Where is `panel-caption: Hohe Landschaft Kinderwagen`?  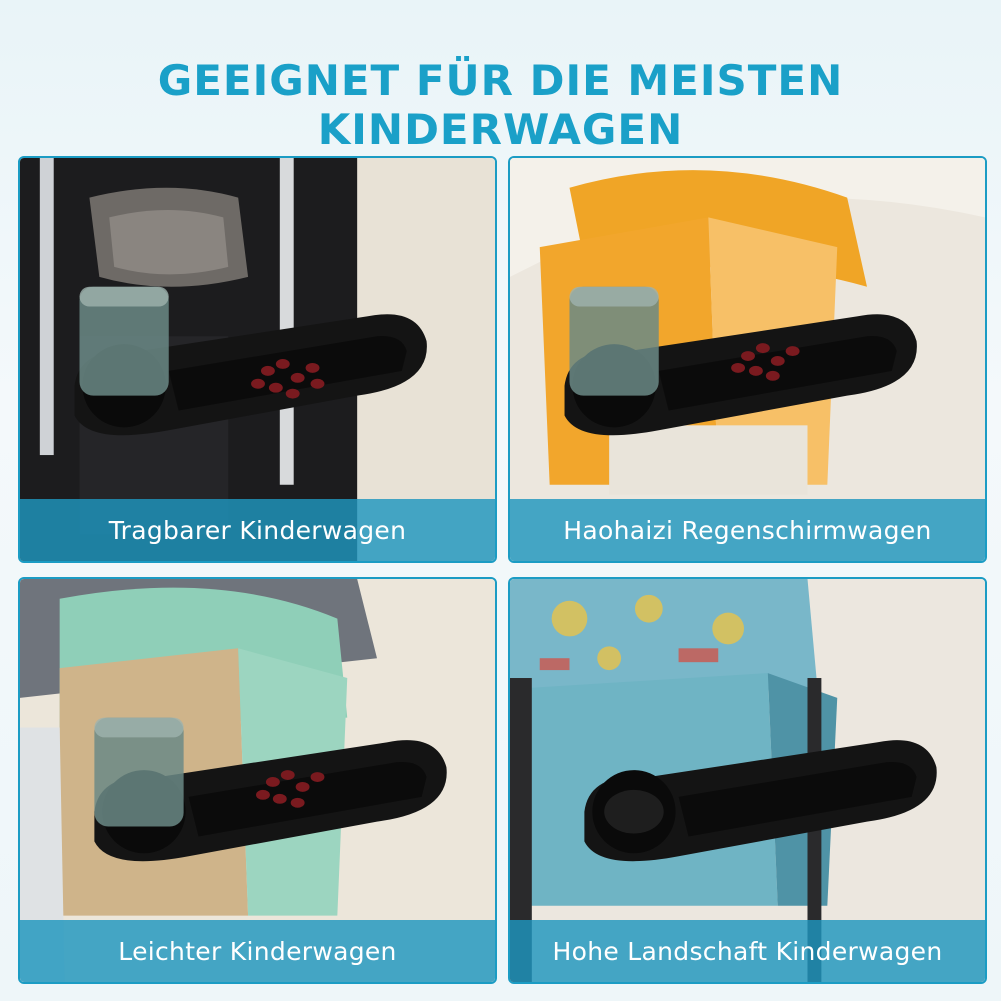
panel-caption: Hohe Landschaft Kinderwagen is located at coordinates (747, 951).